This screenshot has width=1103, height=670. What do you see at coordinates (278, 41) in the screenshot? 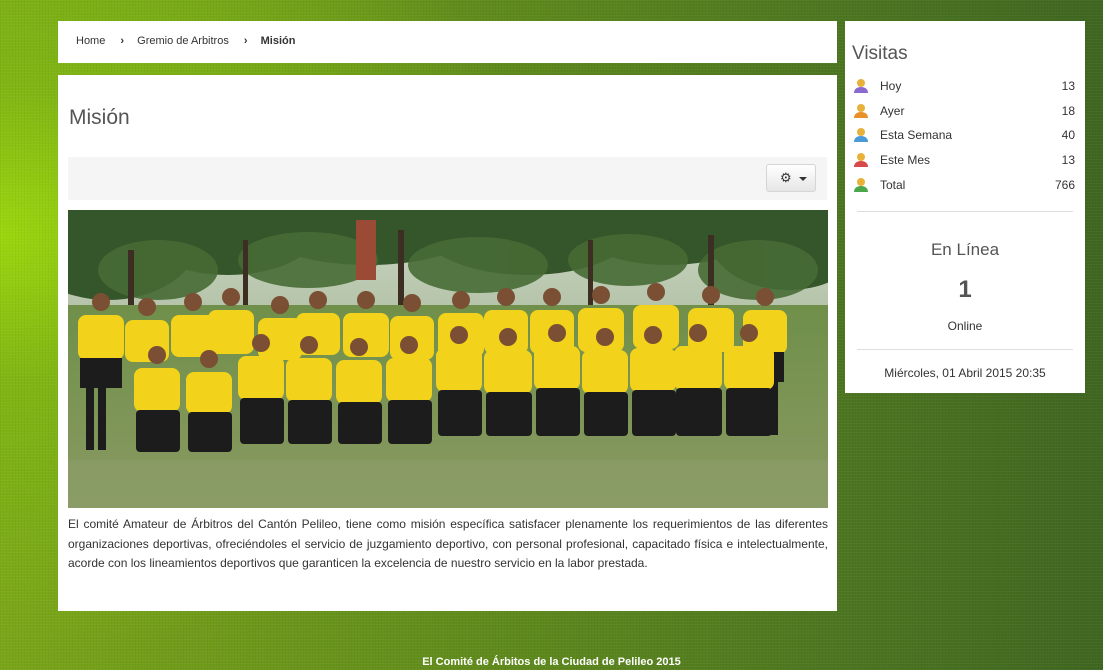
I see `breadcrumb-current: Misión` at bounding box center [278, 41].